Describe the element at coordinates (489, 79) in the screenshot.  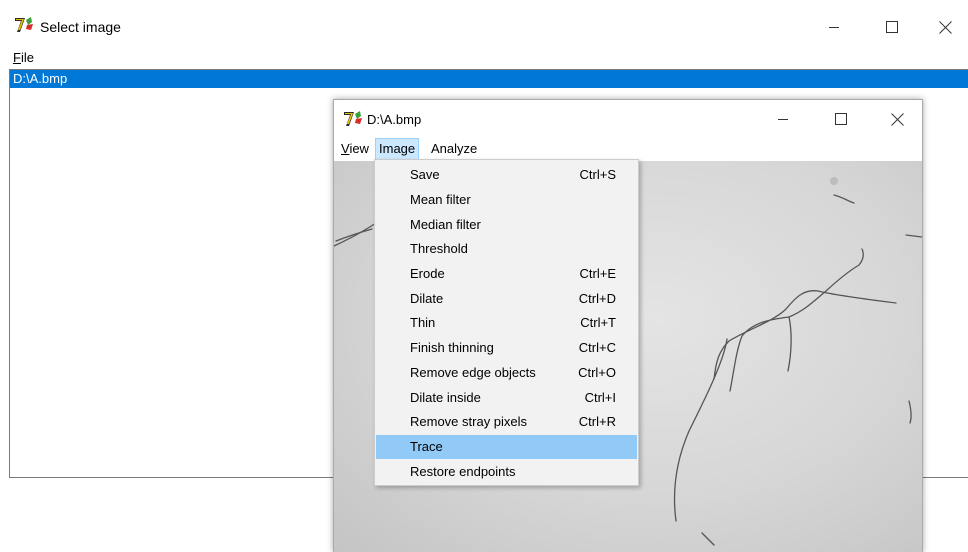
I see `list-item-selected: D:\A.bmp` at that location.